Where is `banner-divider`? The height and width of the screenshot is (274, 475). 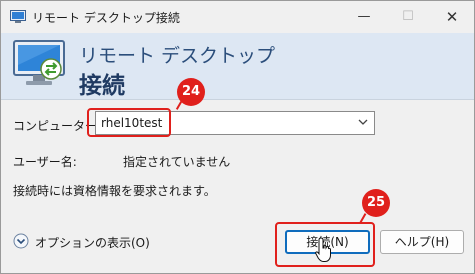
banner-divider is located at coordinates (237, 99).